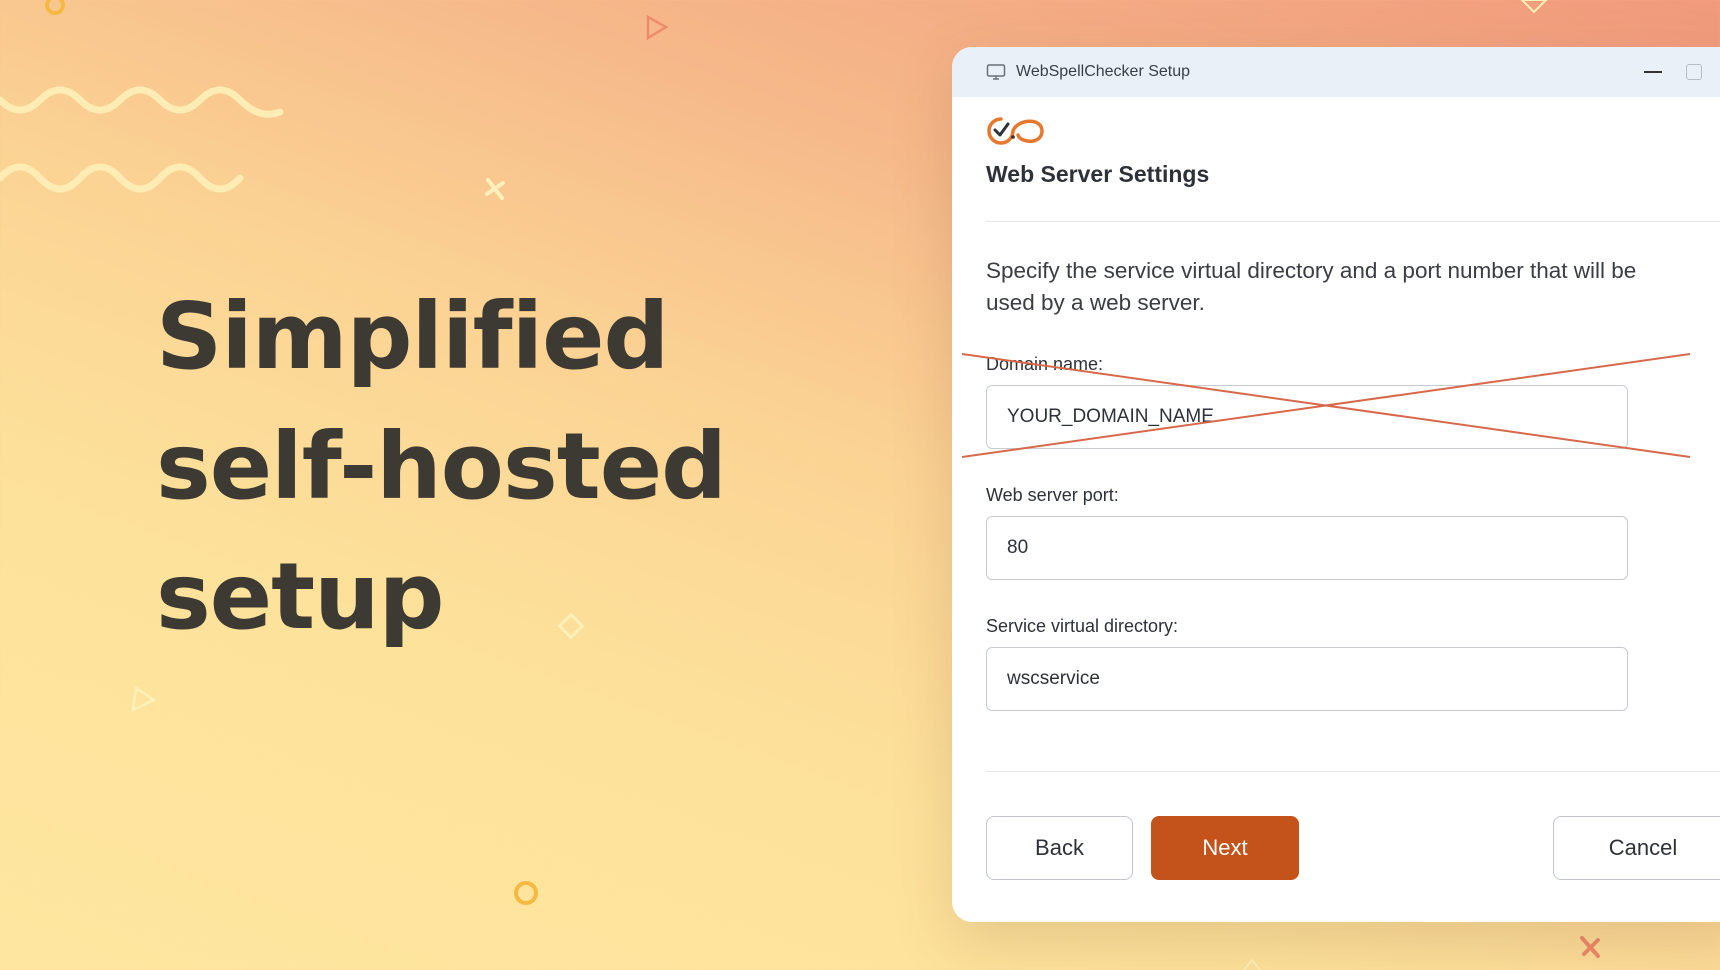  I want to click on footer-divider, so click(1353, 771).